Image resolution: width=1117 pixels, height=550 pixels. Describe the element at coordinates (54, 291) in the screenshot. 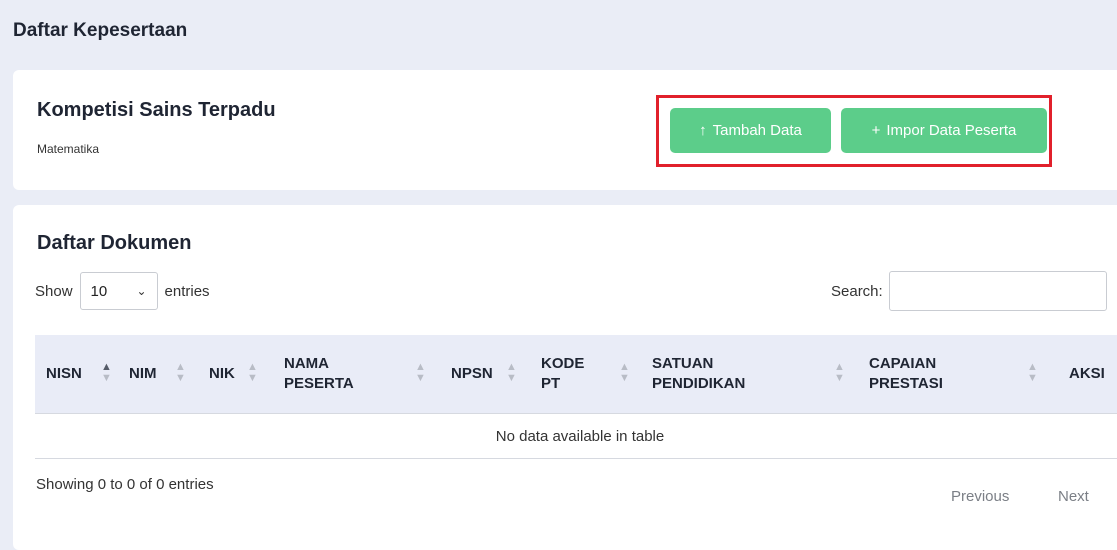

I see `show-label: Show` at that location.